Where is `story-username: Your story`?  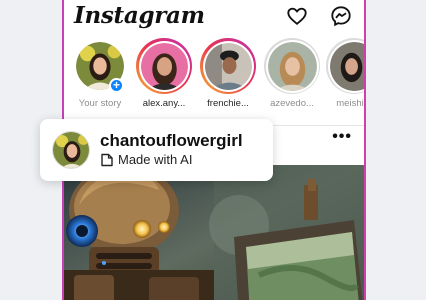 story-username: Your story is located at coordinates (100, 103).